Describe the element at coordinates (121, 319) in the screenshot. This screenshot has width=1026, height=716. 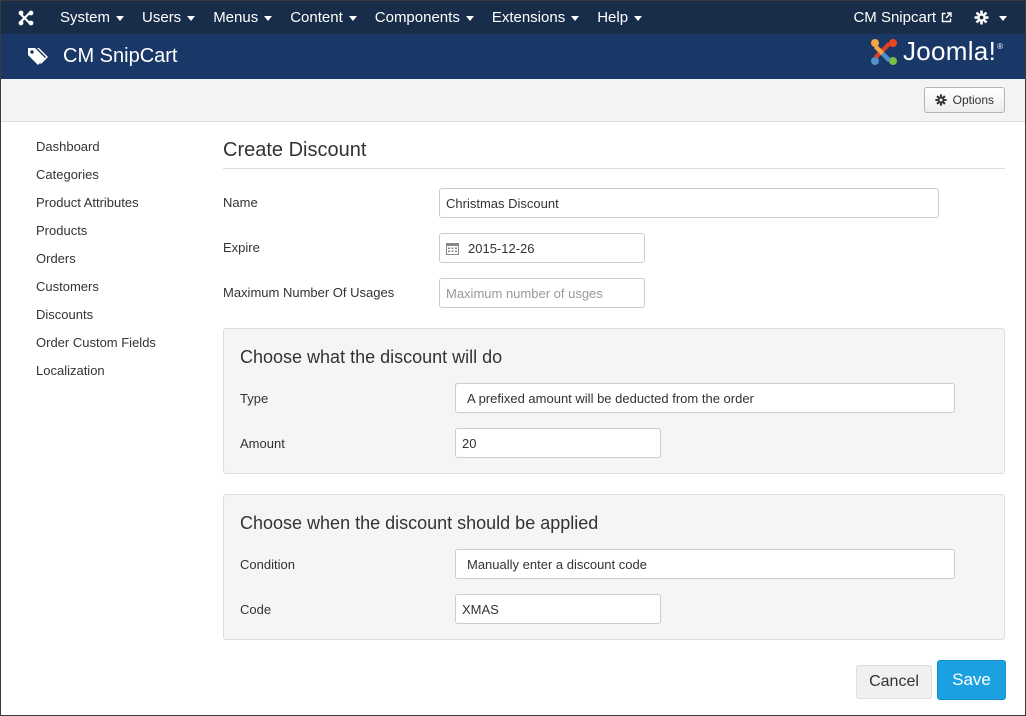
I see `sidebar-item-discounts: Discounts` at that location.